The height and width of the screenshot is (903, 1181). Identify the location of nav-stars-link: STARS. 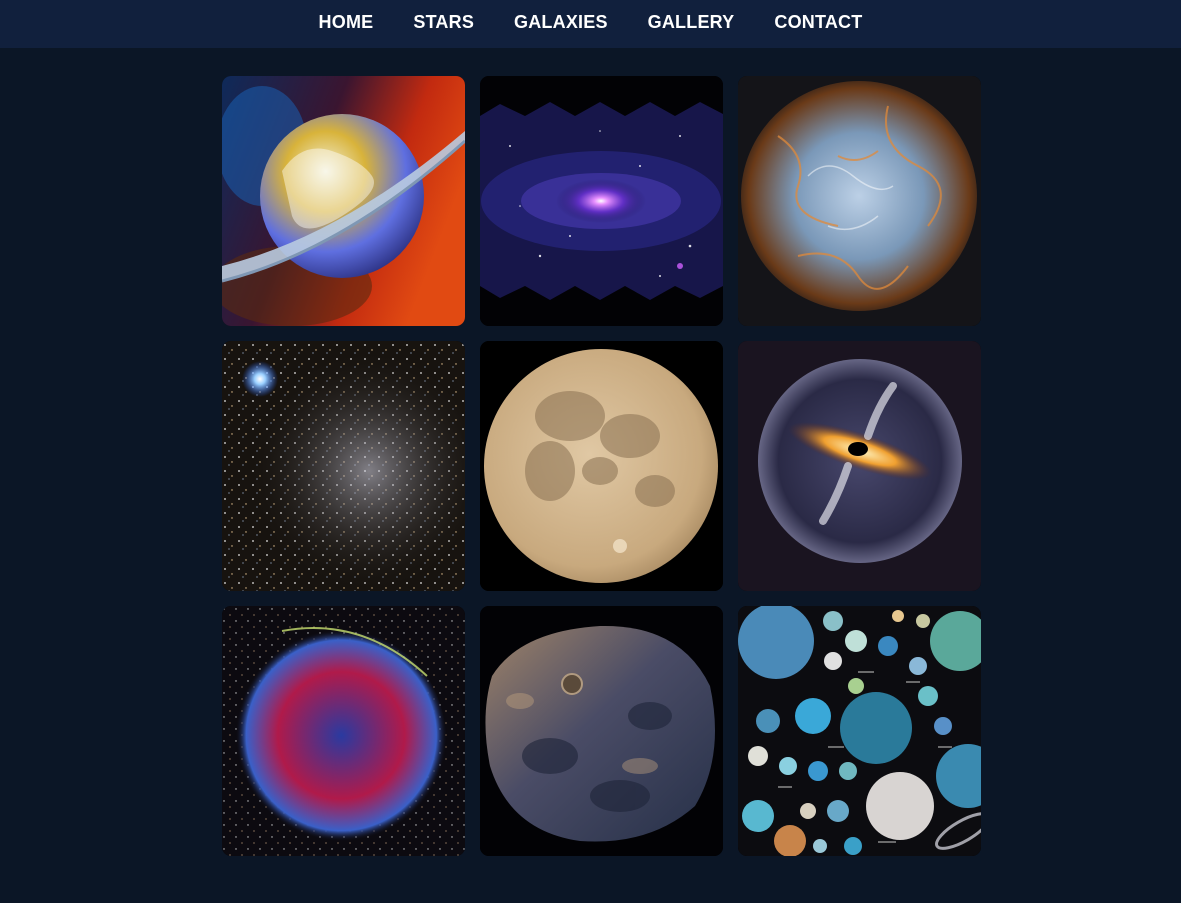
(443, 22).